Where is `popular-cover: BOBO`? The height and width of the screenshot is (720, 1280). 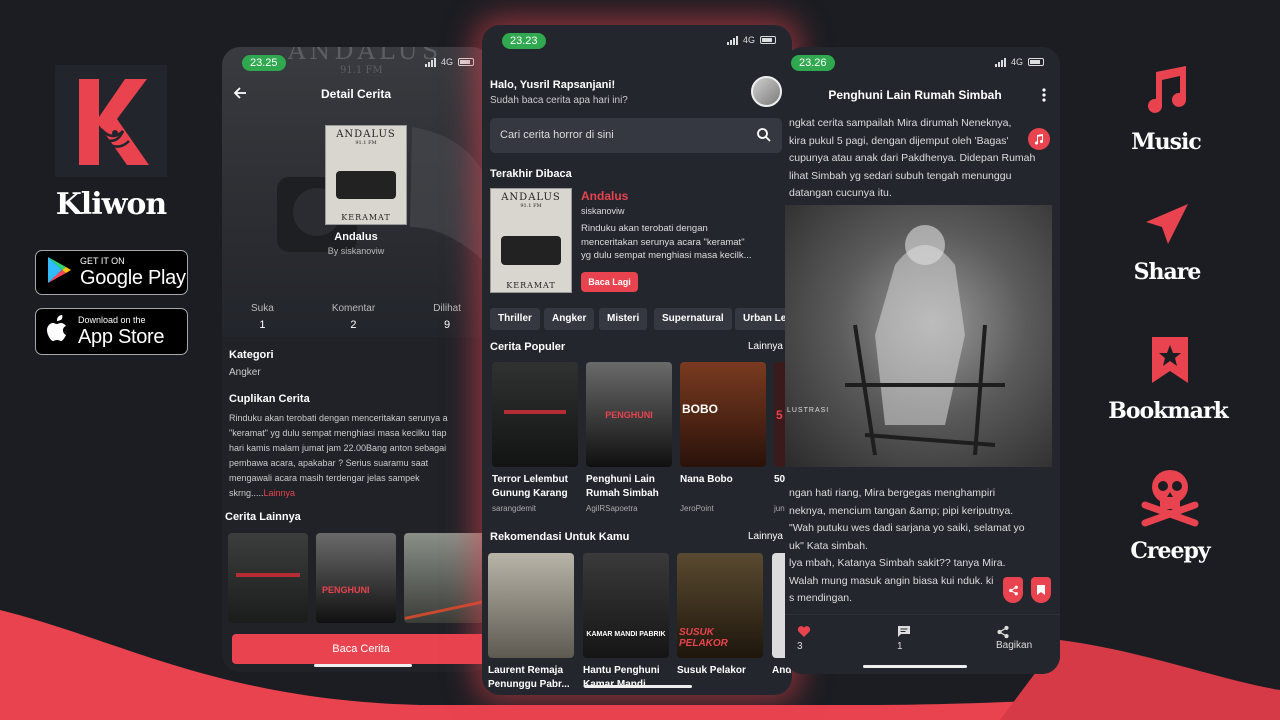
popular-cover: BOBO is located at coordinates (723, 414).